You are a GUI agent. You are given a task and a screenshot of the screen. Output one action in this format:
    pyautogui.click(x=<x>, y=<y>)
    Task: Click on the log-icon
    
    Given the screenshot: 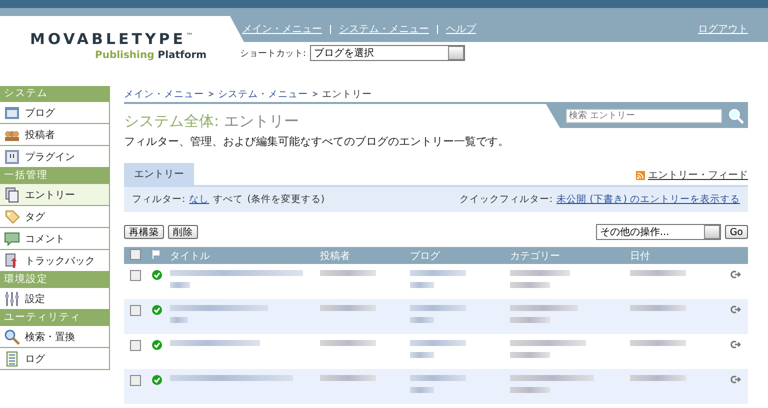 What is the action you would take?
    pyautogui.click(x=12, y=358)
    